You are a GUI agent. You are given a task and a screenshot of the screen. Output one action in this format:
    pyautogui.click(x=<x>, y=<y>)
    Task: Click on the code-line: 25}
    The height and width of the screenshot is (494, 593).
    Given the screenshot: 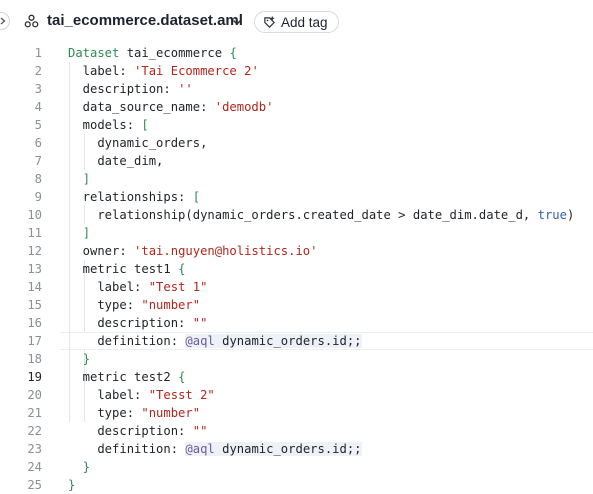 What is the action you would take?
    pyautogui.click(x=296, y=485)
    